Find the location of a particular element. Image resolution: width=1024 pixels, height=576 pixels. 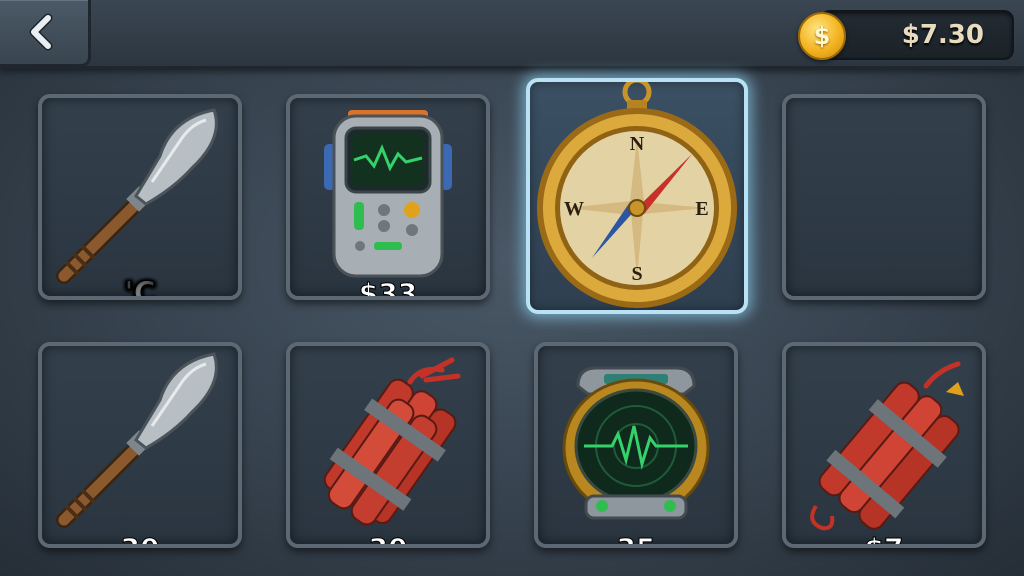

inventory-slot-2: $33 is located at coordinates (388, 197).